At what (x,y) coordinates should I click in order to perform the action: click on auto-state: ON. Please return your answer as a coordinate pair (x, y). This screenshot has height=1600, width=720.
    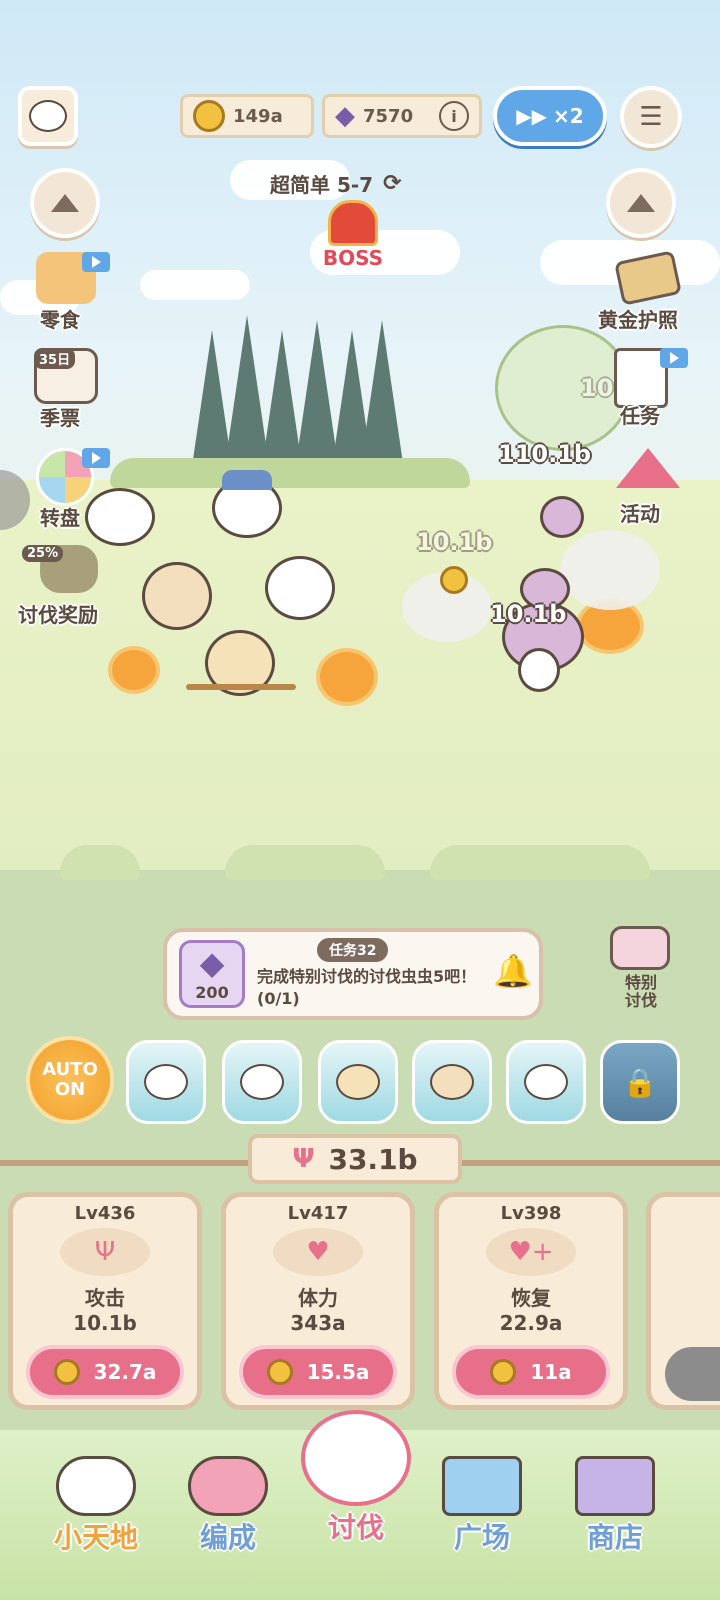
    Looking at the image, I should click on (70, 1089).